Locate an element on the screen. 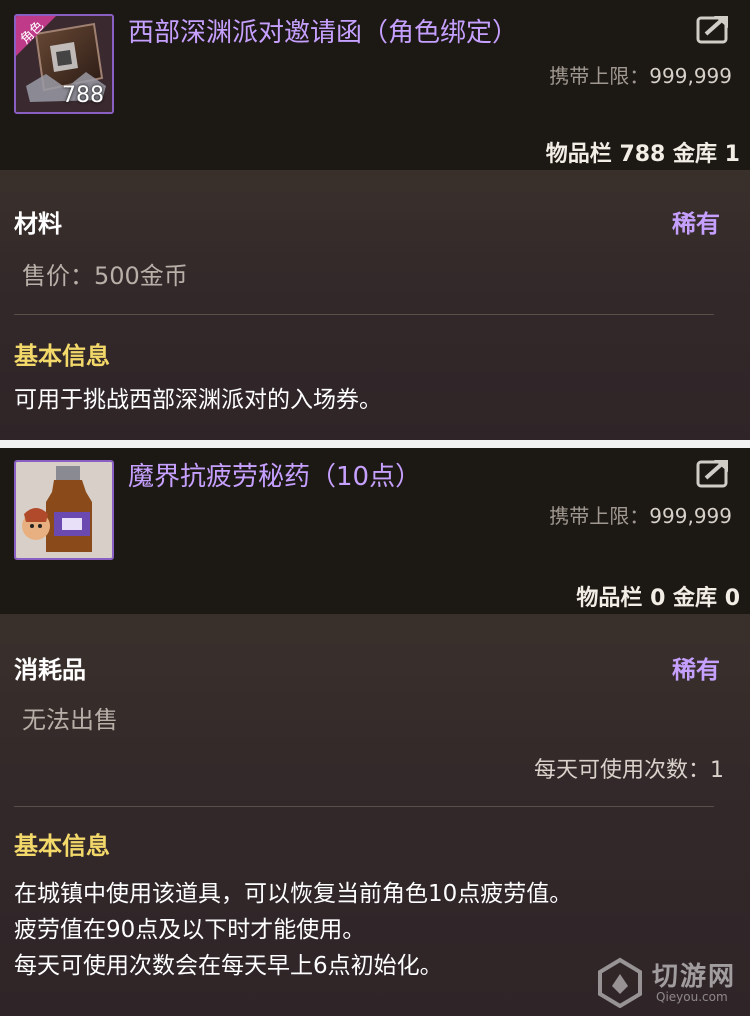 The image size is (750, 1016). item-description: 可用于挑战西部深渊派对的入场券。 is located at coordinates (198, 400).